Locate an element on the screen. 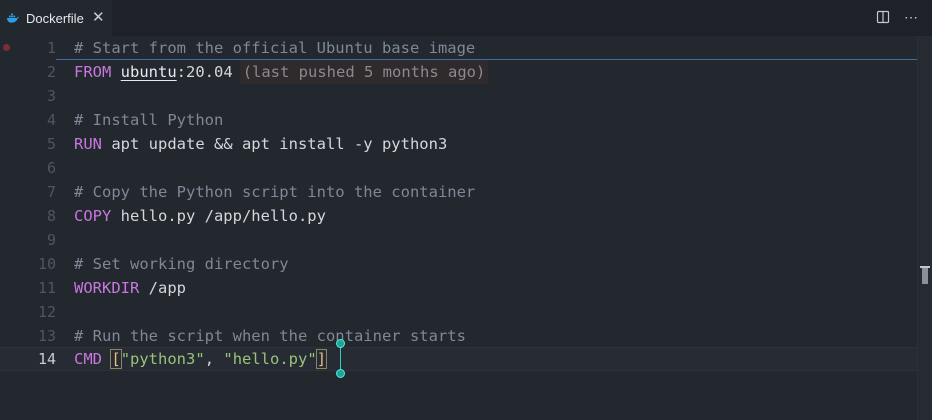  line-number: 12 is located at coordinates (46, 312).